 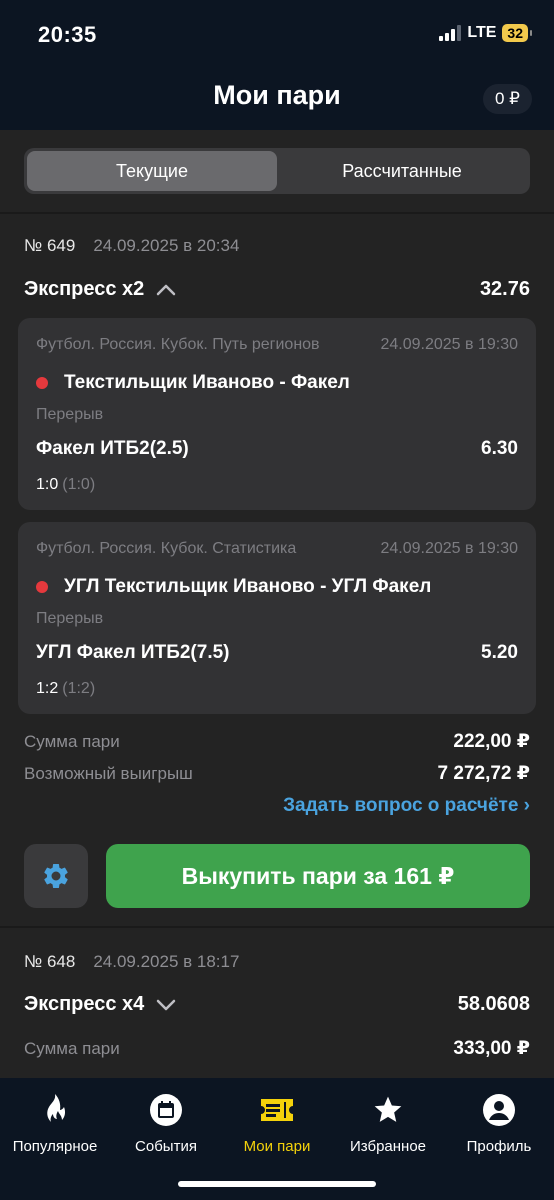 I want to click on event-teams: Текстильщик Иваново - Факел, so click(x=193, y=383).